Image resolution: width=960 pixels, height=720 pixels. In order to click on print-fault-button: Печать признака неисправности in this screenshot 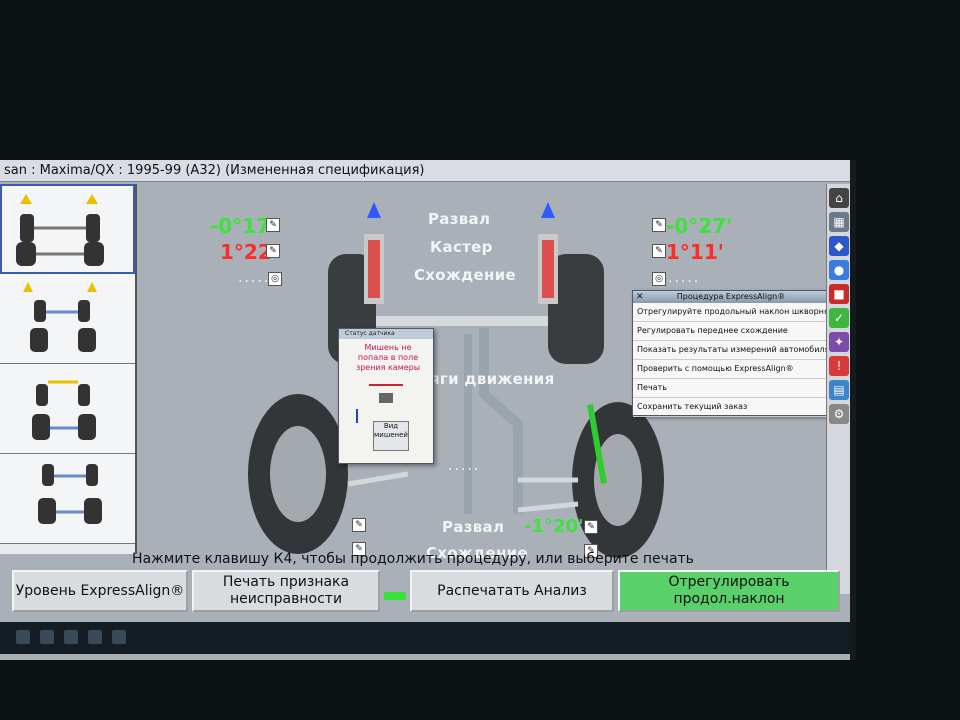, I will do `click(286, 591)`.